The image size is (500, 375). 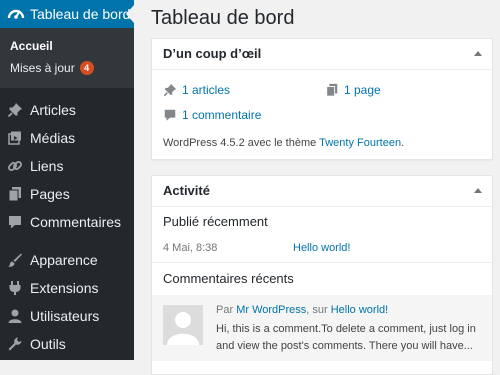 I want to click on comment-on-text: , sur, so click(x=318, y=310).